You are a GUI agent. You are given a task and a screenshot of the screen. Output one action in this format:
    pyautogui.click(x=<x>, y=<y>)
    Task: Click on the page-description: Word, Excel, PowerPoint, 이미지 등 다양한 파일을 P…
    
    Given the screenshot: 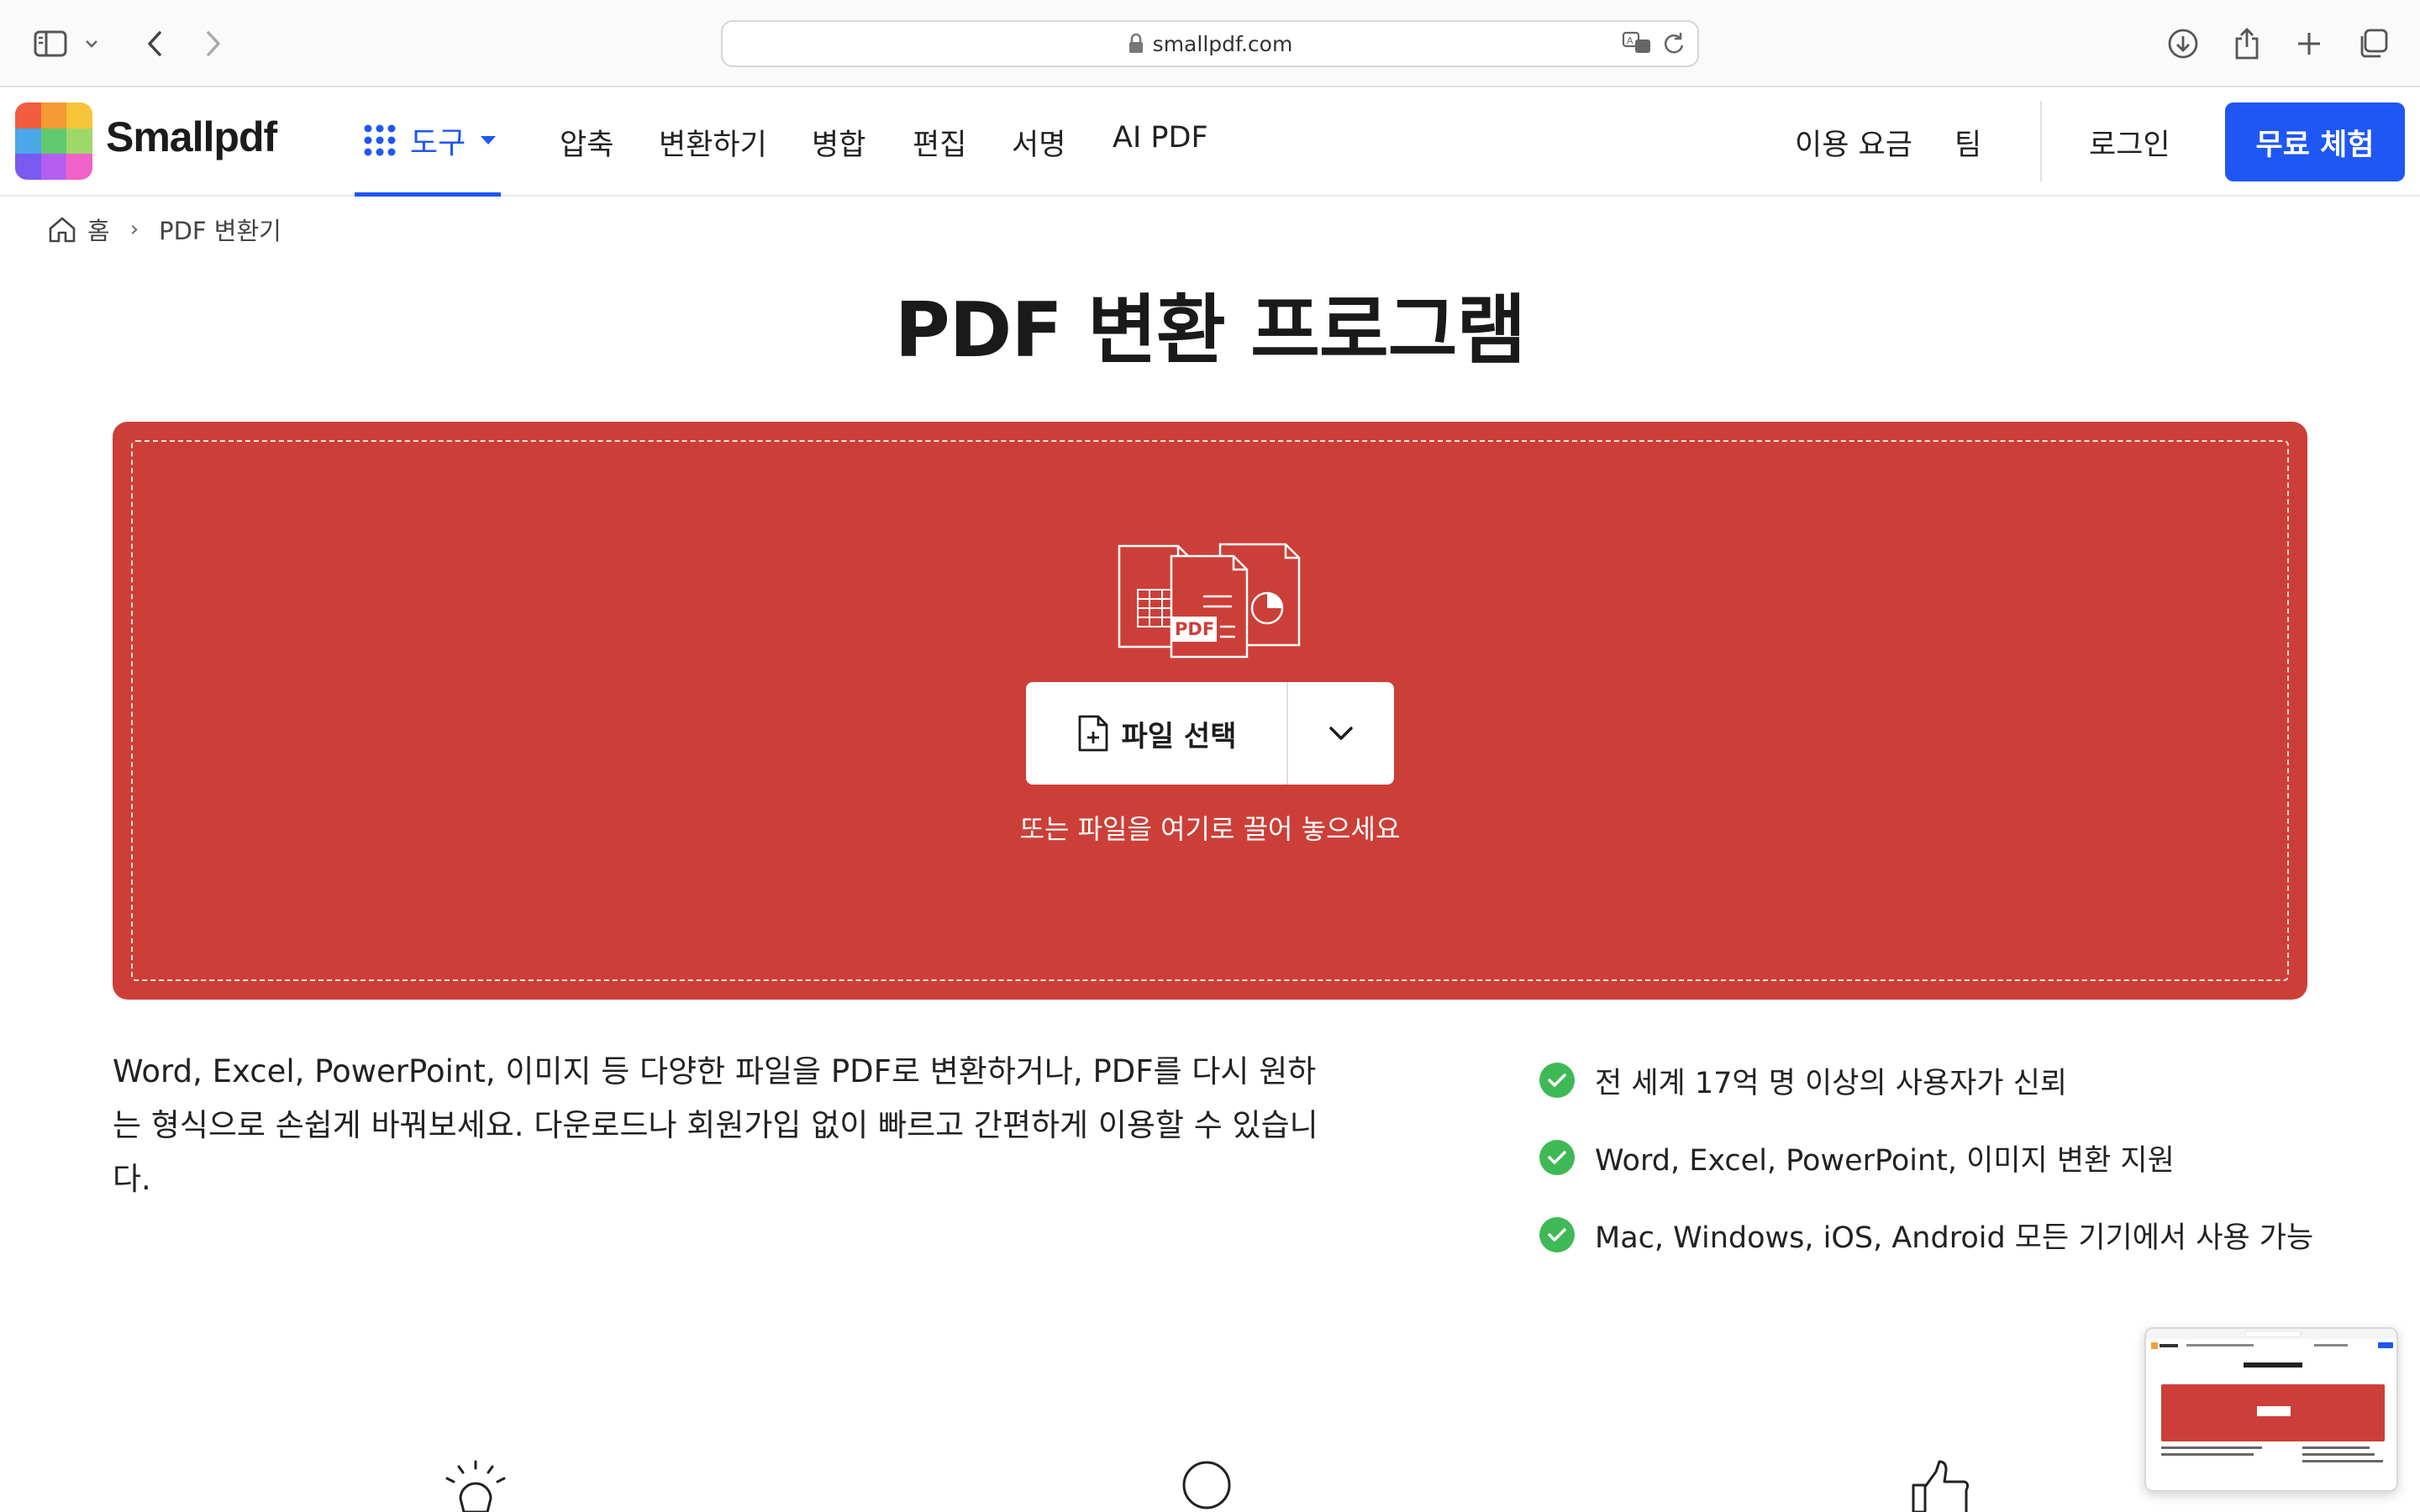 What is the action you would take?
    pyautogui.click(x=716, y=1125)
    